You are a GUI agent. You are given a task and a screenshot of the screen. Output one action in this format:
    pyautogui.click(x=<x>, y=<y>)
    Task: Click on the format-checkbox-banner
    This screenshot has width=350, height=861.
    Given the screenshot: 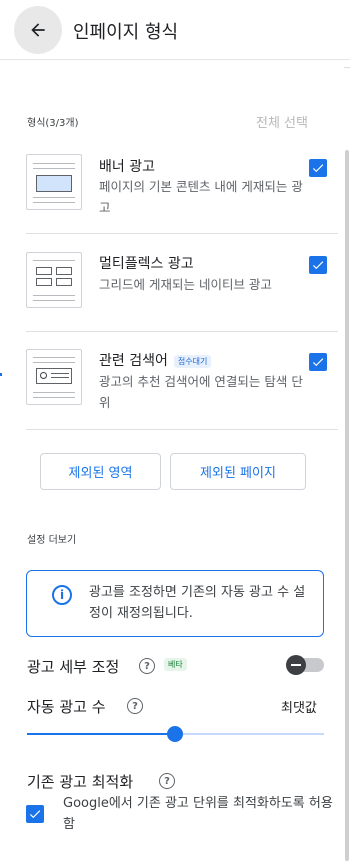 What is the action you would take?
    pyautogui.click(x=318, y=168)
    